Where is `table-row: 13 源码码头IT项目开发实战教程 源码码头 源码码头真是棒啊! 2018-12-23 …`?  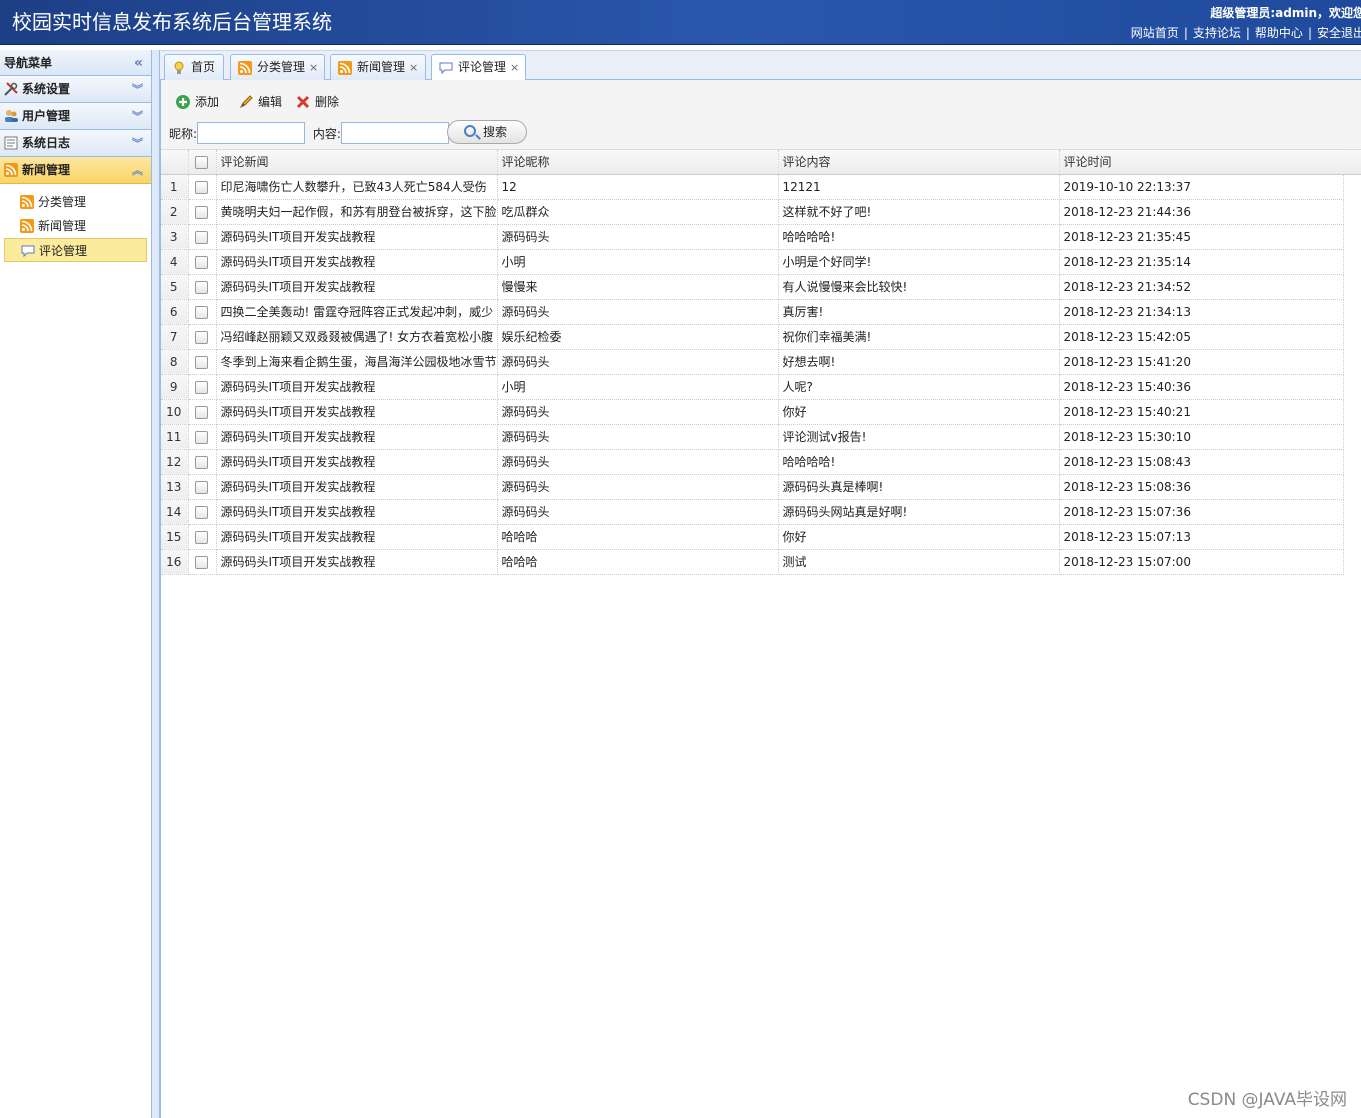
table-row: 13 源码码头IT项目开发实战教程 源码码头 源码码头真是棒啊! 2018-12-23 … is located at coordinates (752, 487).